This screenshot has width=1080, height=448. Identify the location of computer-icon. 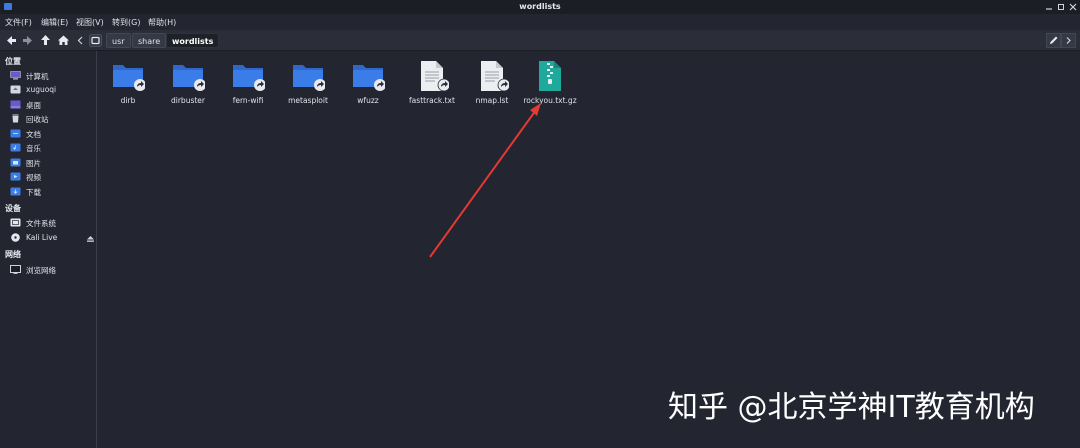
(15, 75).